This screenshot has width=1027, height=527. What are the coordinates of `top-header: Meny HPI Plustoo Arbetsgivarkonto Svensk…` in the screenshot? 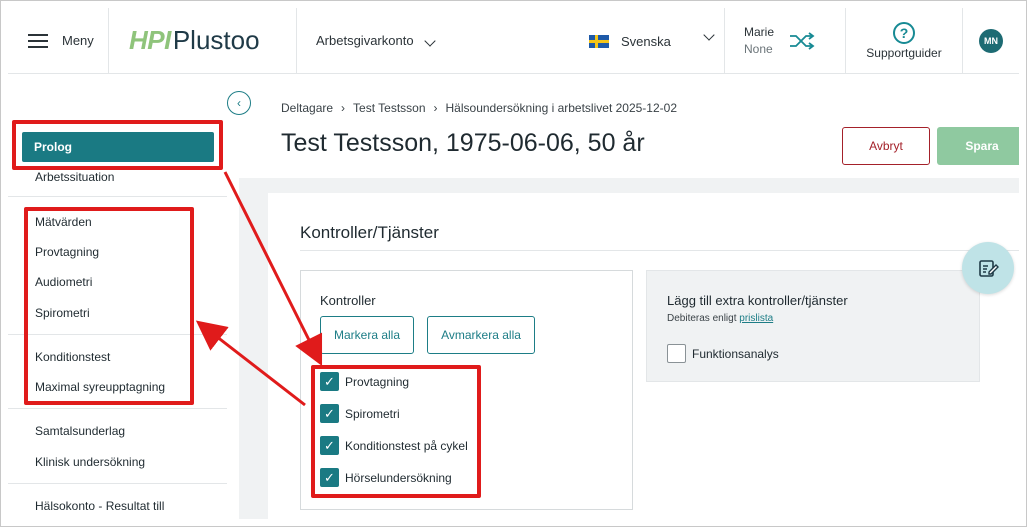 It's located at (513, 41).